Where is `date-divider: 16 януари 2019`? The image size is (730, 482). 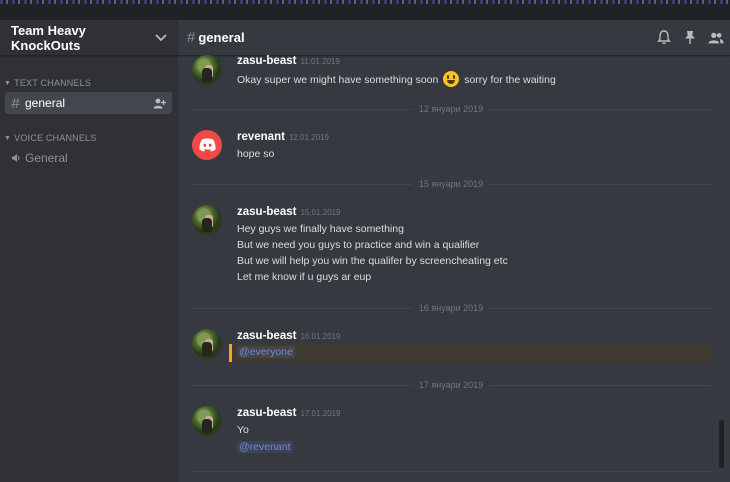 date-divider: 16 януари 2019 is located at coordinates (451, 308).